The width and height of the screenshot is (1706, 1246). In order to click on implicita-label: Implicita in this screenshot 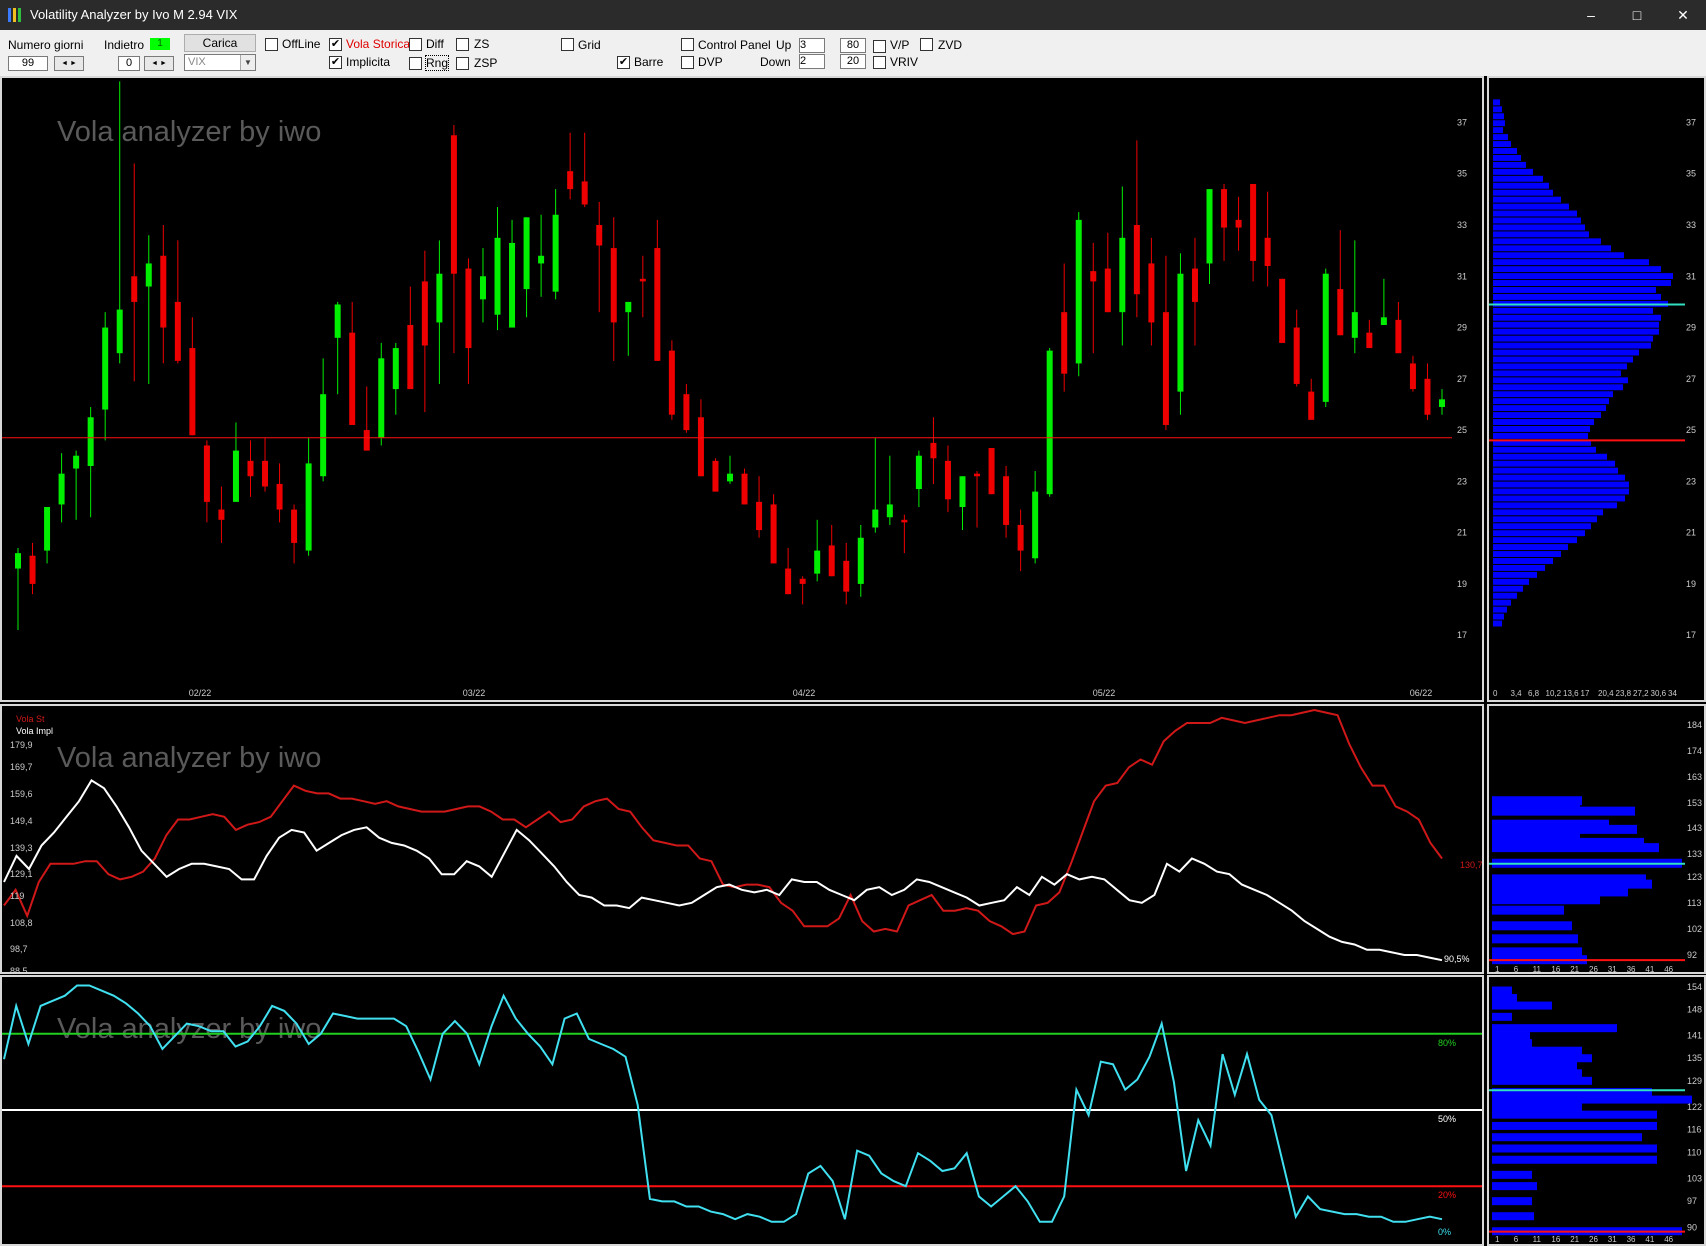, I will do `click(368, 62)`.